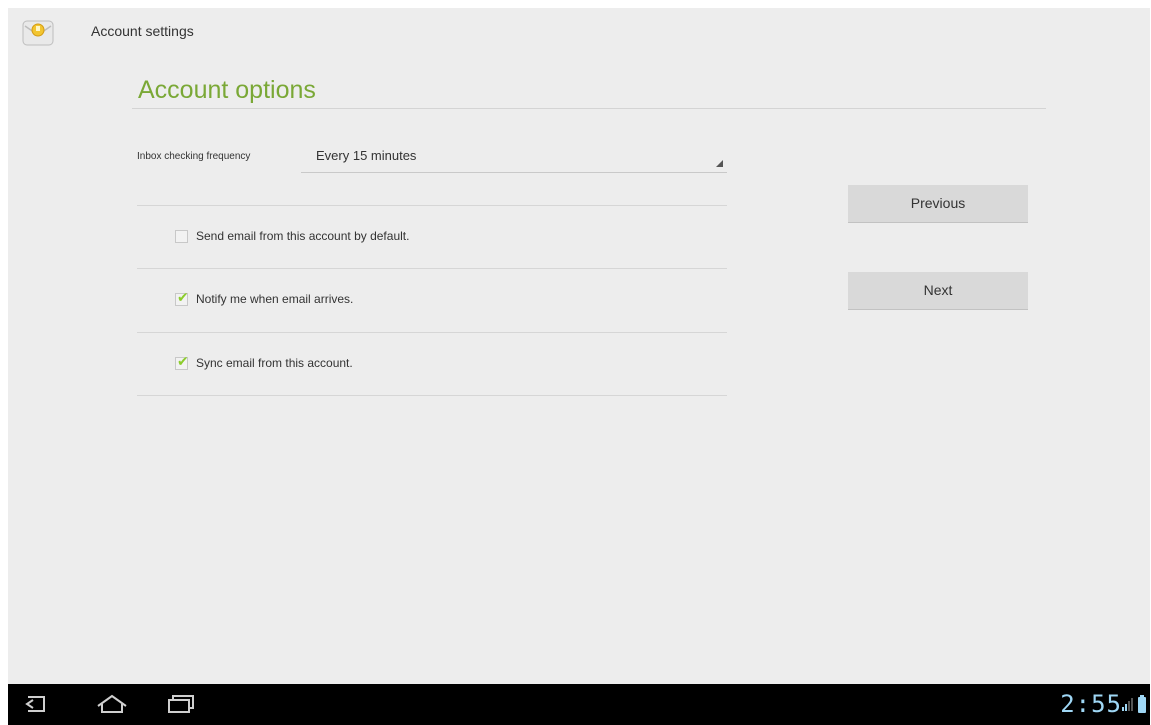 Image resolution: width=1151 pixels, height=725 pixels. I want to click on recent-apps-icon, so click(182, 706).